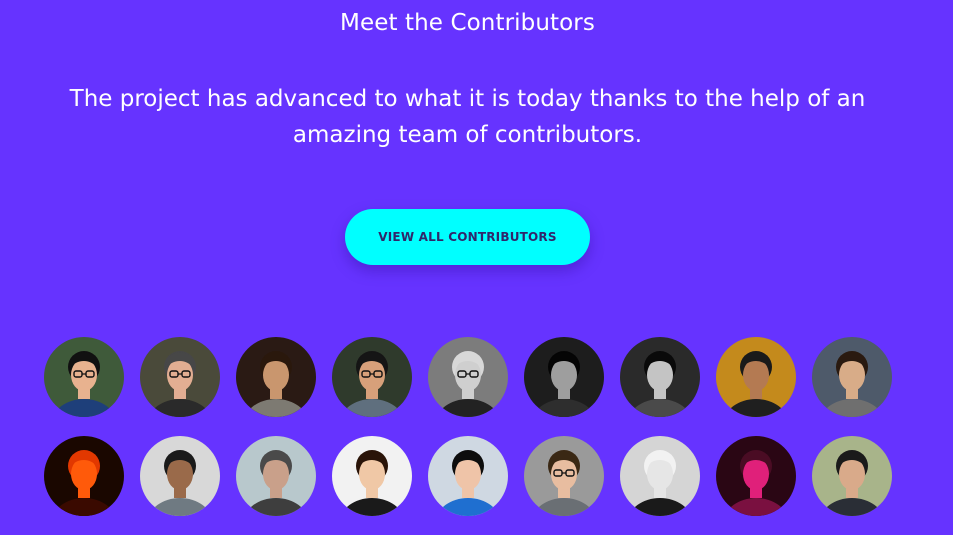 This screenshot has height=535, width=953. Describe the element at coordinates (467, 23) in the screenshot. I see `section-title: Meet the Contributors` at that location.